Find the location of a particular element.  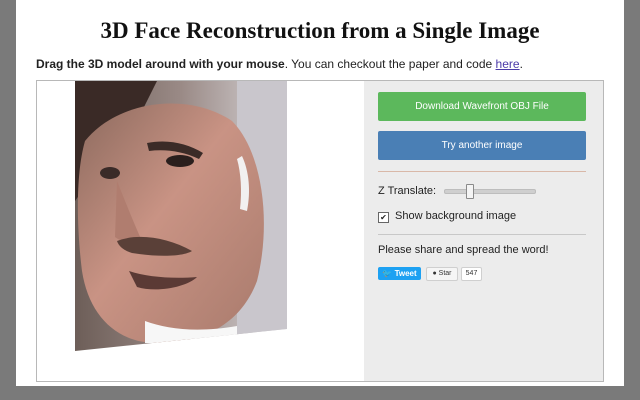

share-text: Please share and spread the word! is located at coordinates (463, 250).